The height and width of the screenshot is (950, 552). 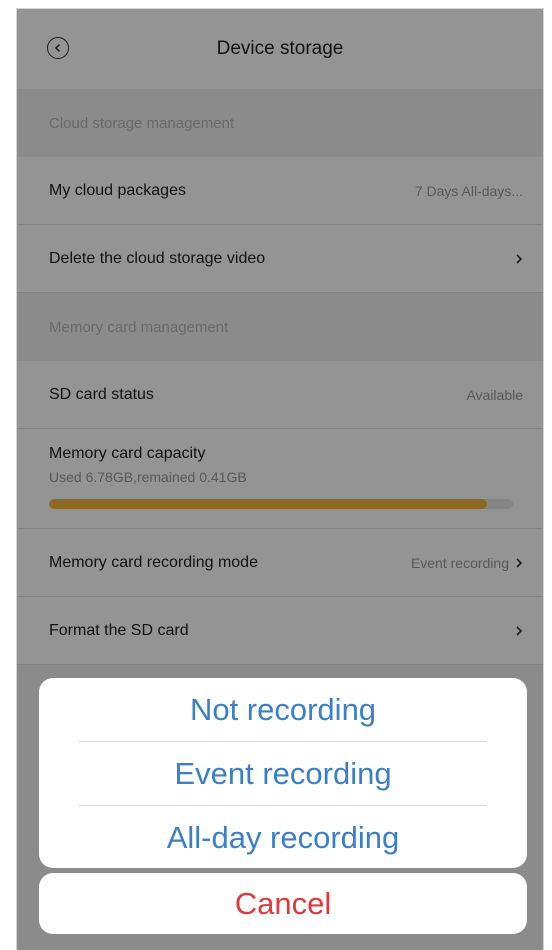 I want to click on option-event-recording: Event recording, so click(x=283, y=773).